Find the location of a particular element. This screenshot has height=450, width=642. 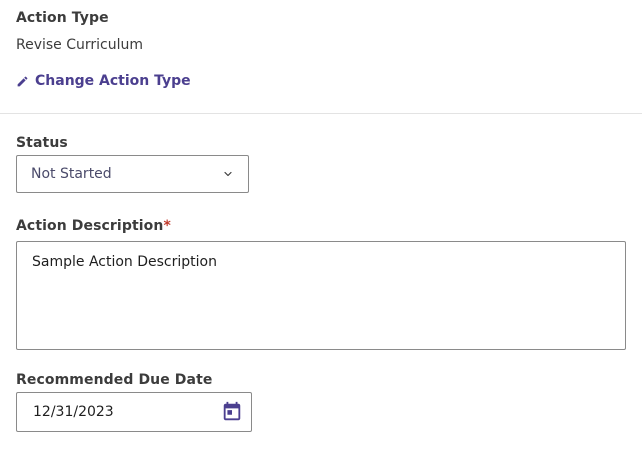

chevron-down-icon is located at coordinates (228, 174).